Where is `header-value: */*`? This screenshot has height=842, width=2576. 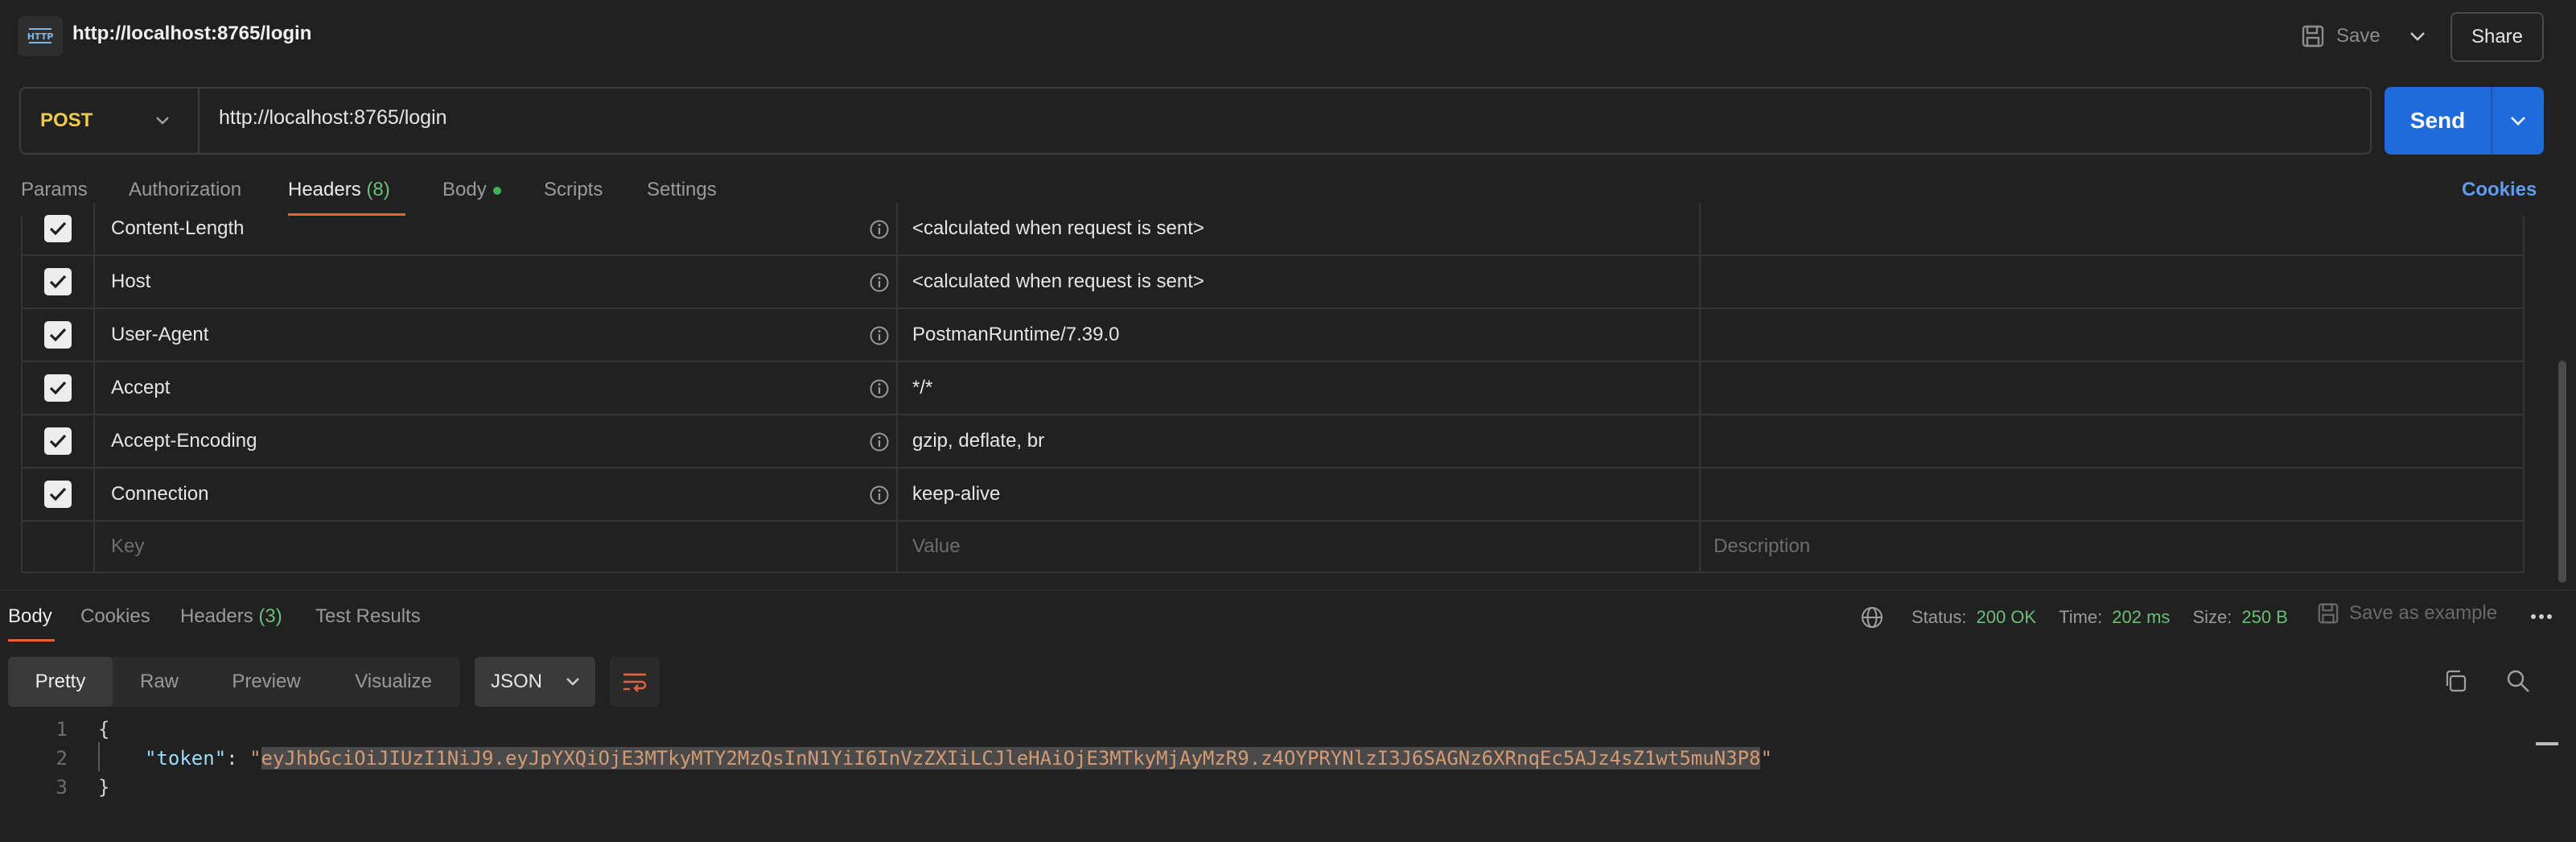 header-value: */* is located at coordinates (922, 388).